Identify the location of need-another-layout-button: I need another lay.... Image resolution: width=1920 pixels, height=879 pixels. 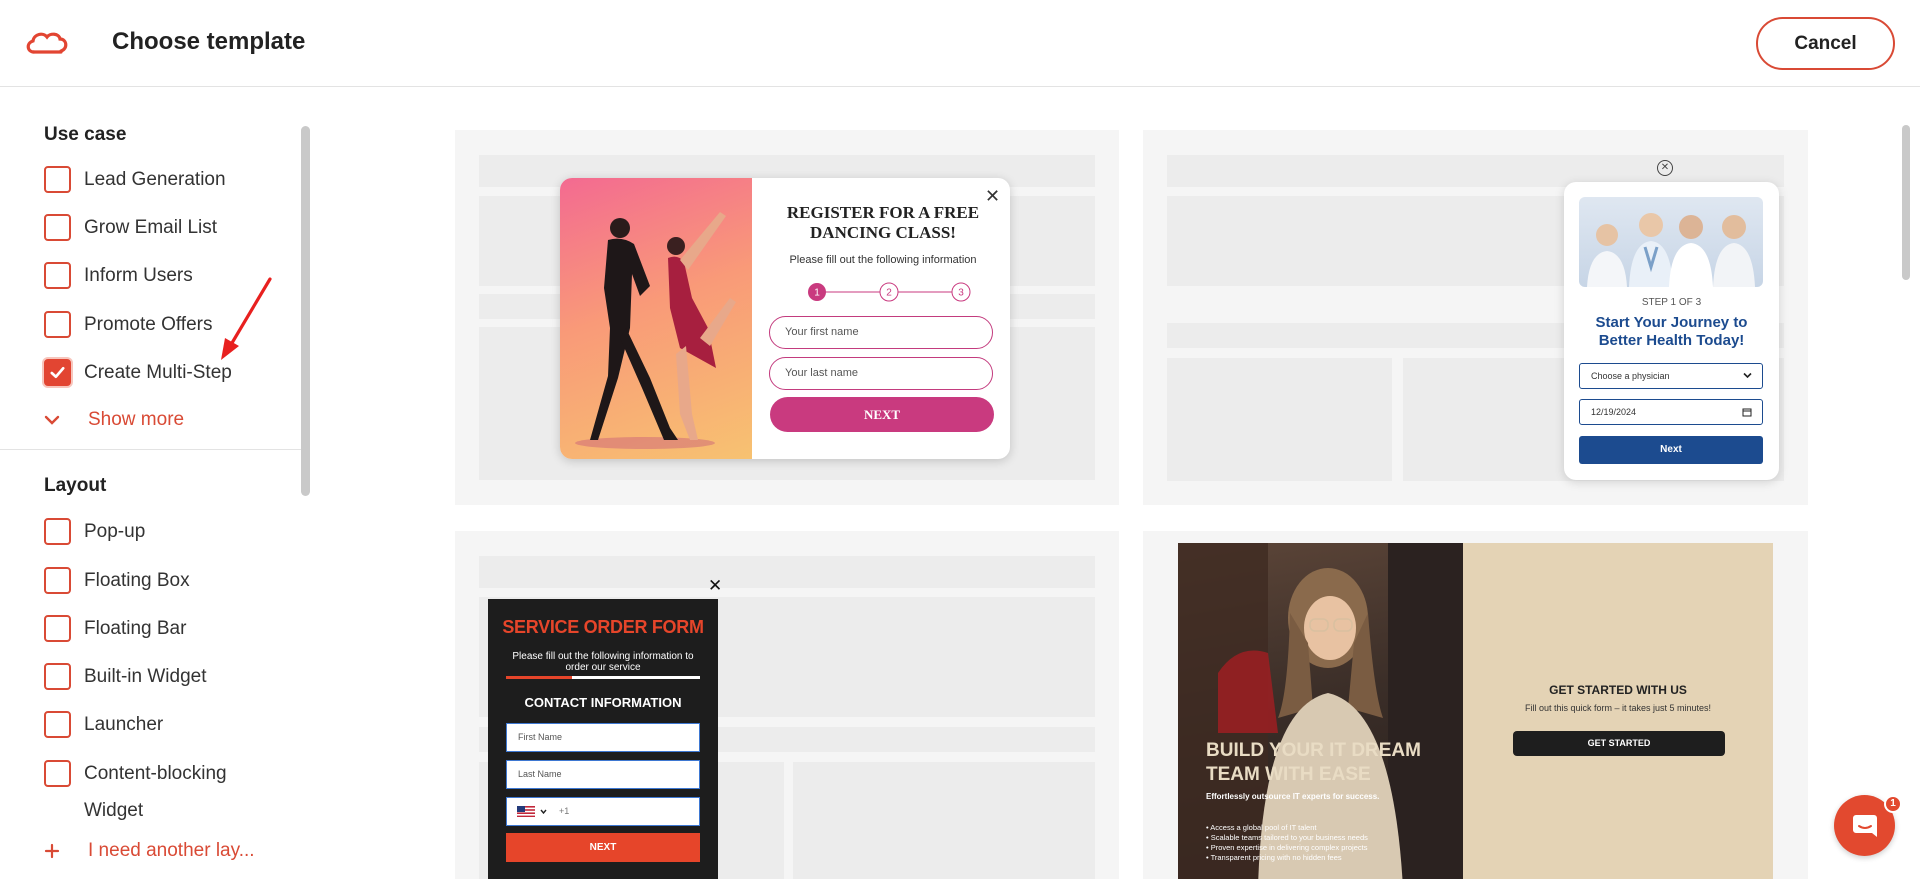
(149, 851).